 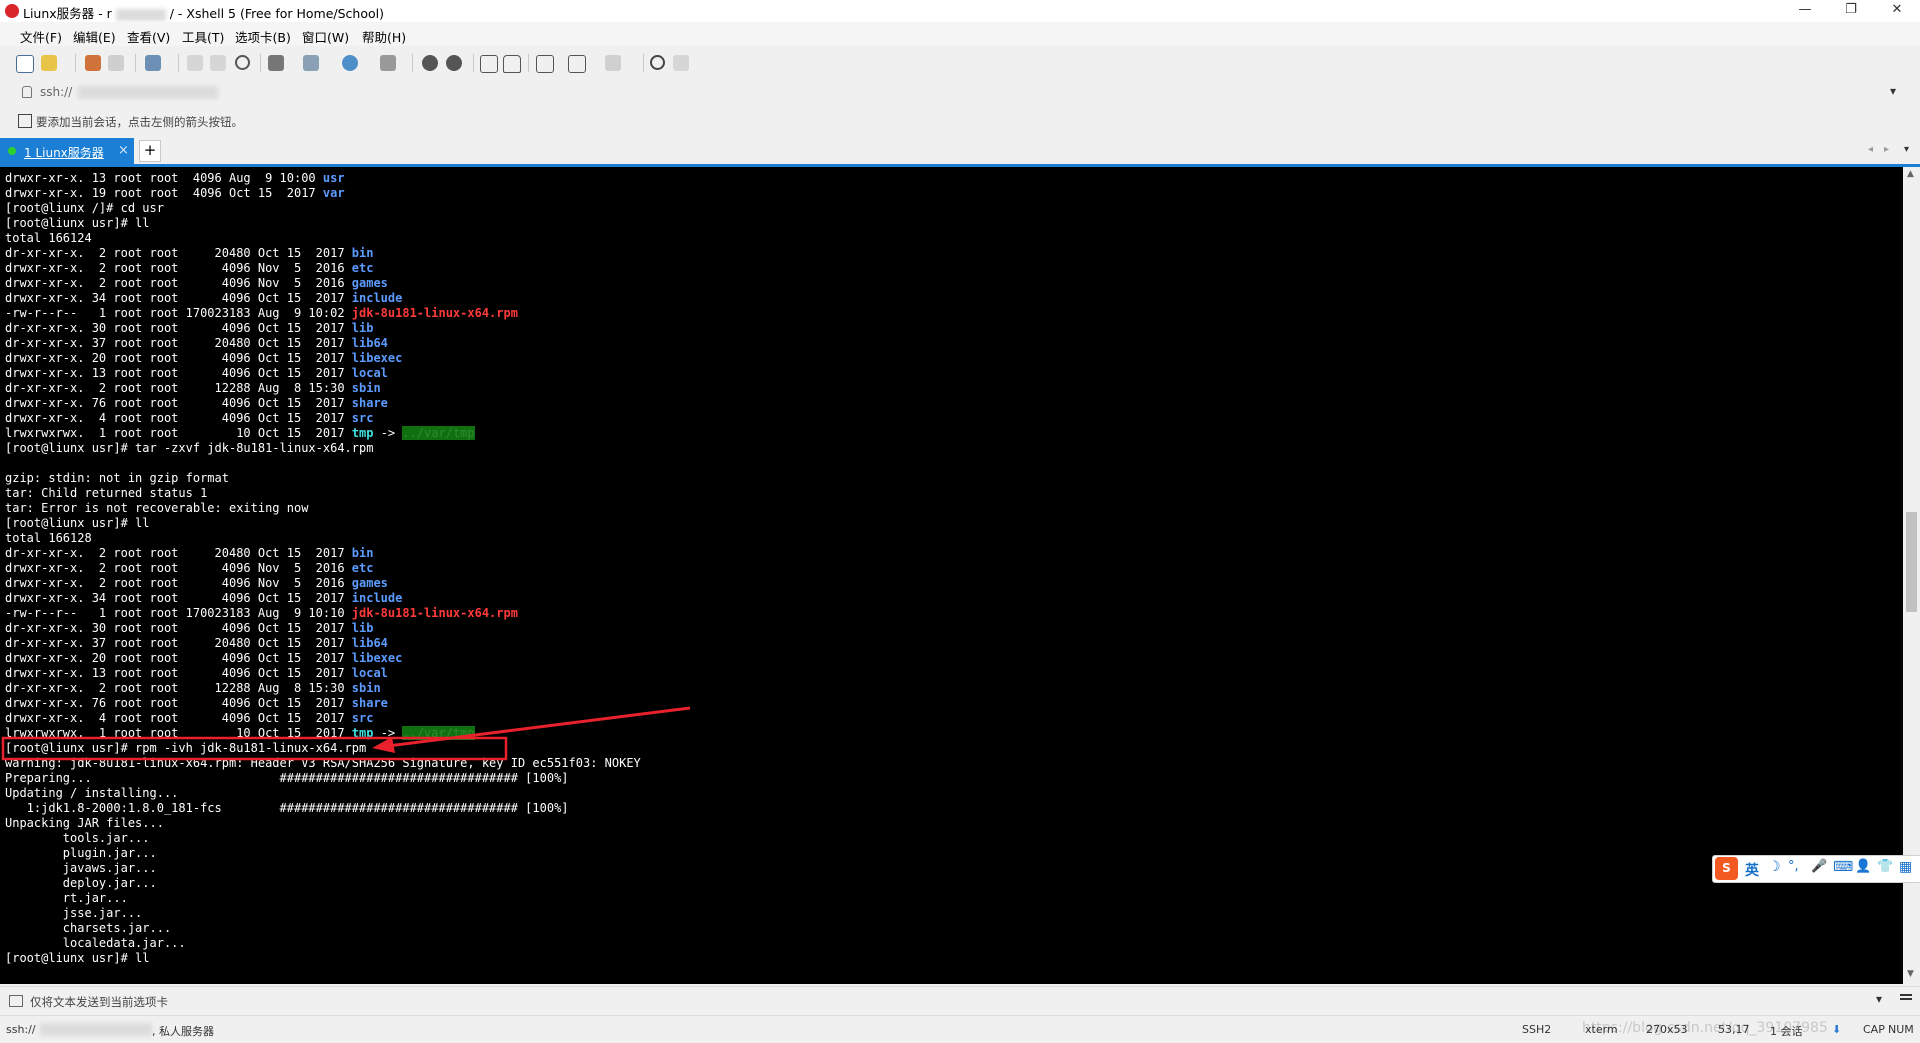 I want to click on terminal-segment: drwxr-xr-x. 2 root root 4096 Nov 5 2016, so click(x=178, y=283).